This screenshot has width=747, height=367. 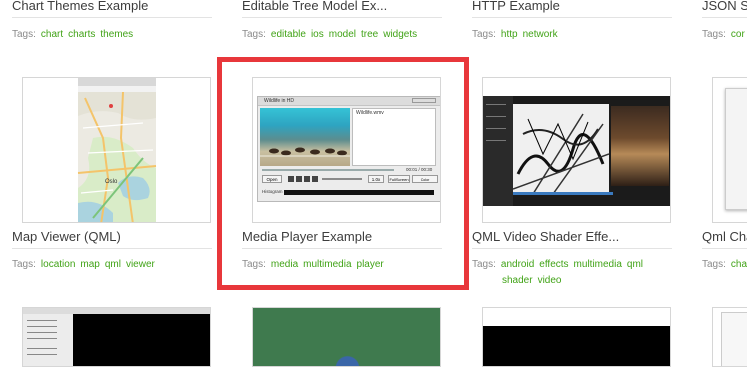 What do you see at coordinates (111, 182) in the screenshot?
I see `map-city-label: Oslo` at bounding box center [111, 182].